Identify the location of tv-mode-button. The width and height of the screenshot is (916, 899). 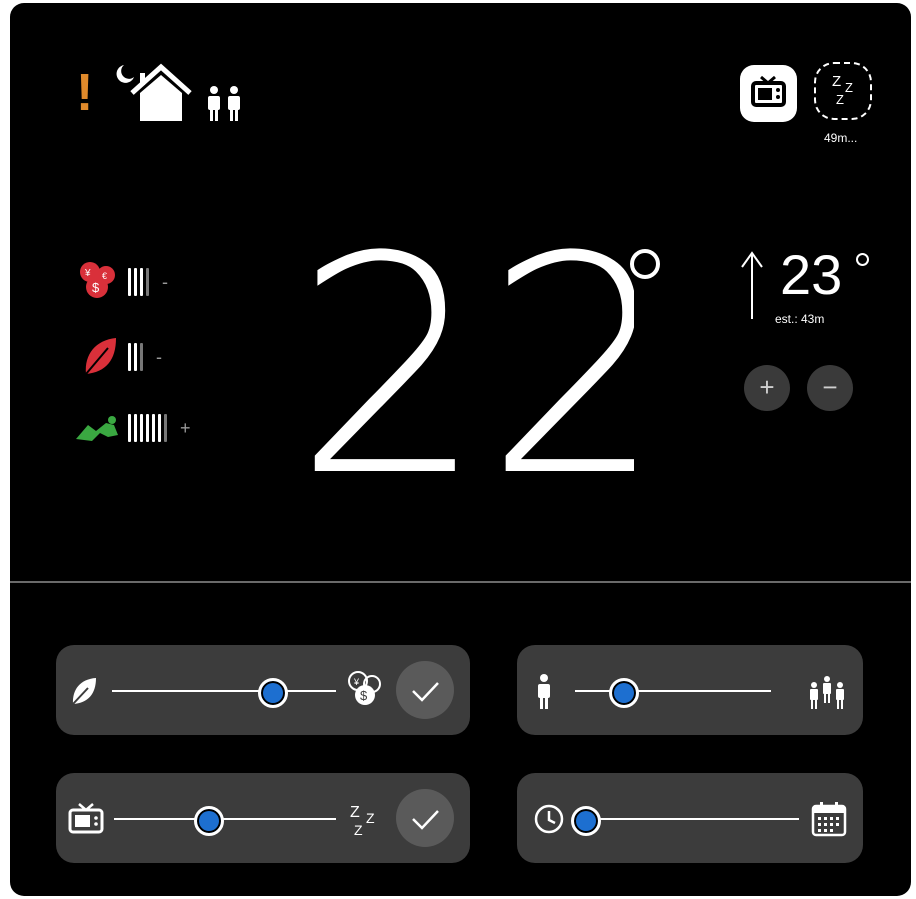
(768, 93).